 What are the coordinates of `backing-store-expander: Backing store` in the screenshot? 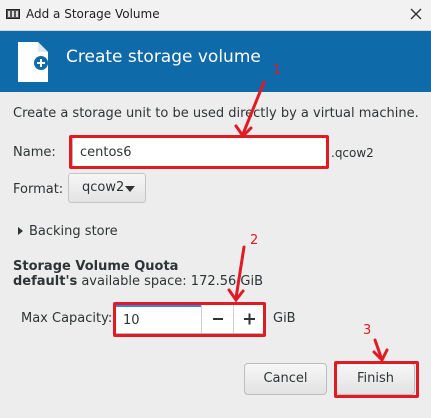 It's located at (75, 232).